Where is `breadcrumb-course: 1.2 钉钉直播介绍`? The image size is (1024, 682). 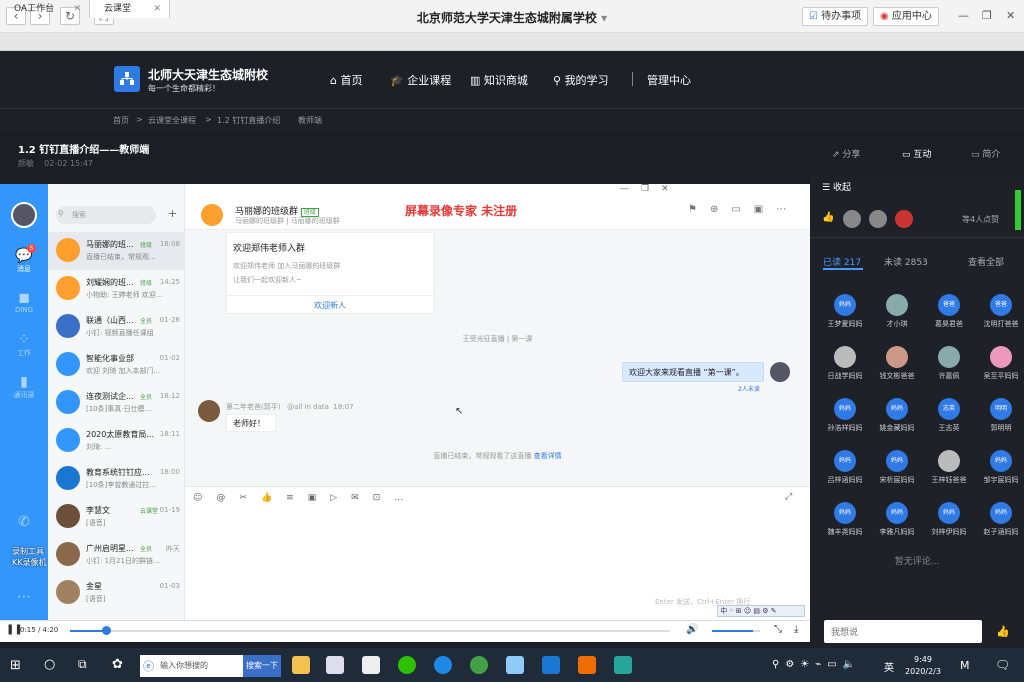 breadcrumb-course: 1.2 钉钉直播介绍 is located at coordinates (248, 120).